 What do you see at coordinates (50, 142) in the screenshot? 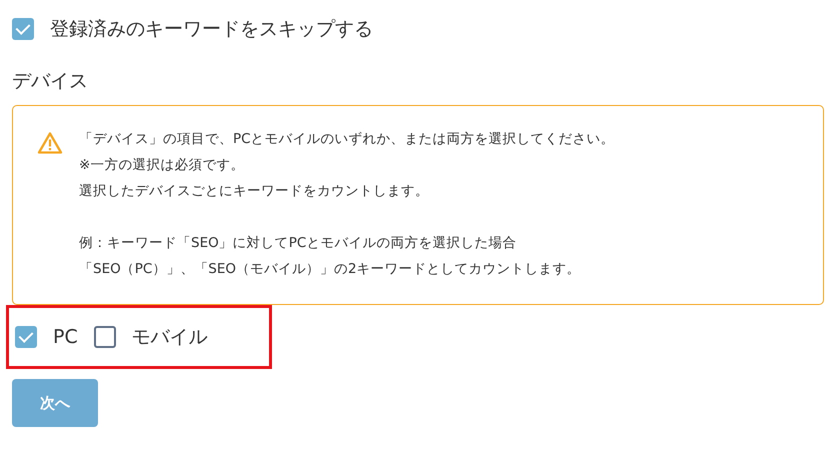
I see `warning-icon` at bounding box center [50, 142].